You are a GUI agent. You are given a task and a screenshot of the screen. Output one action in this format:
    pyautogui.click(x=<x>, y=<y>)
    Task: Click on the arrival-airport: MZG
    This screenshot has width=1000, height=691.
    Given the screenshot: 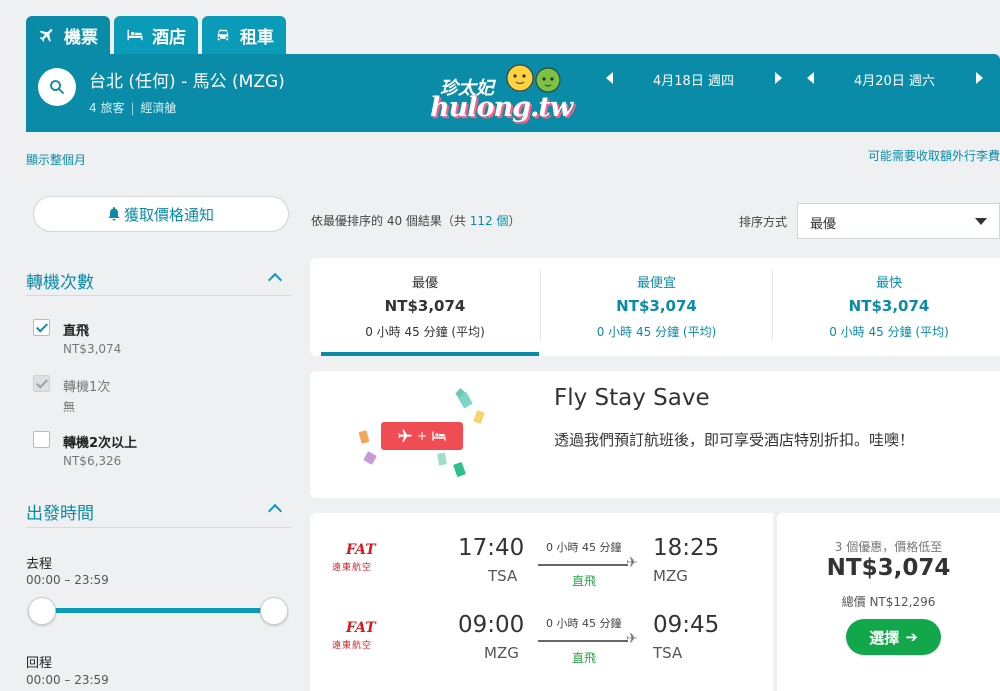 What is the action you would take?
    pyautogui.click(x=670, y=576)
    